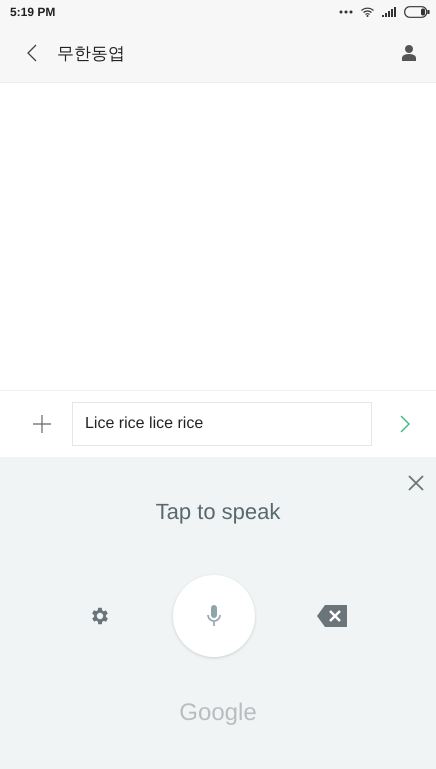 This screenshot has height=769, width=436. What do you see at coordinates (367, 12) in the screenshot?
I see `wifi-icon` at bounding box center [367, 12].